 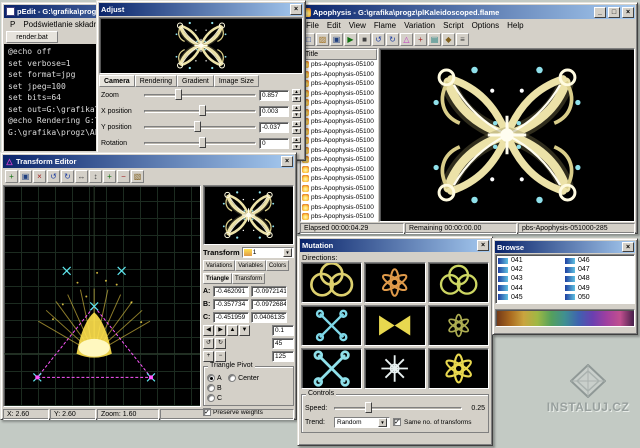 I want to click on tab-image-size: Image Size, so click(x=236, y=81).